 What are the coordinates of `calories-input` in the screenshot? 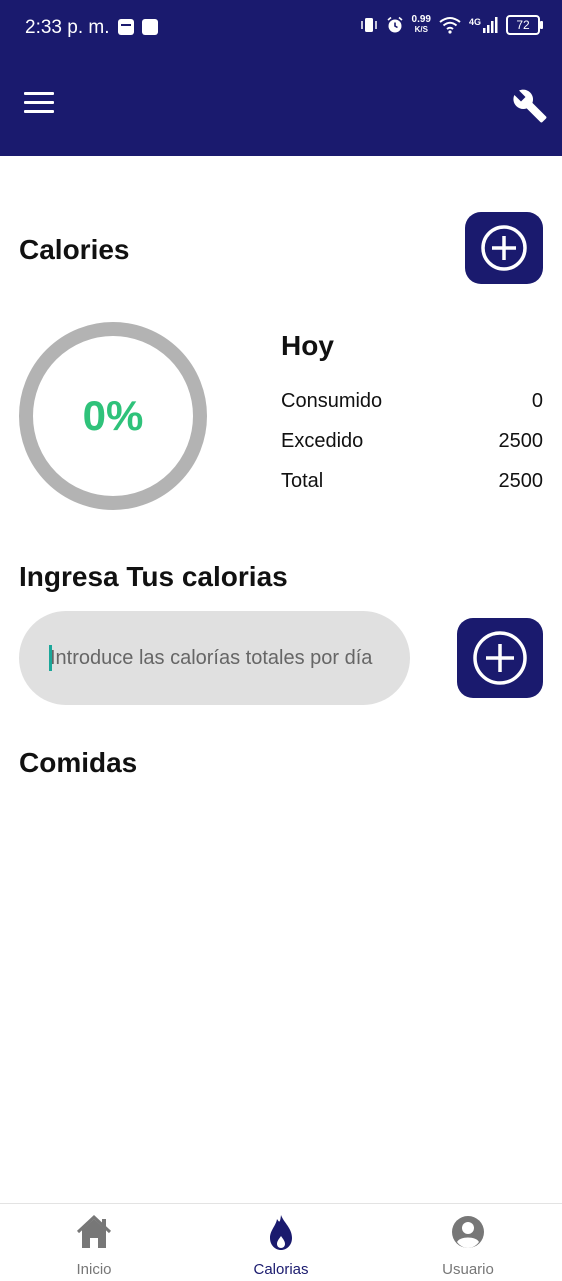 It's located at (214, 658).